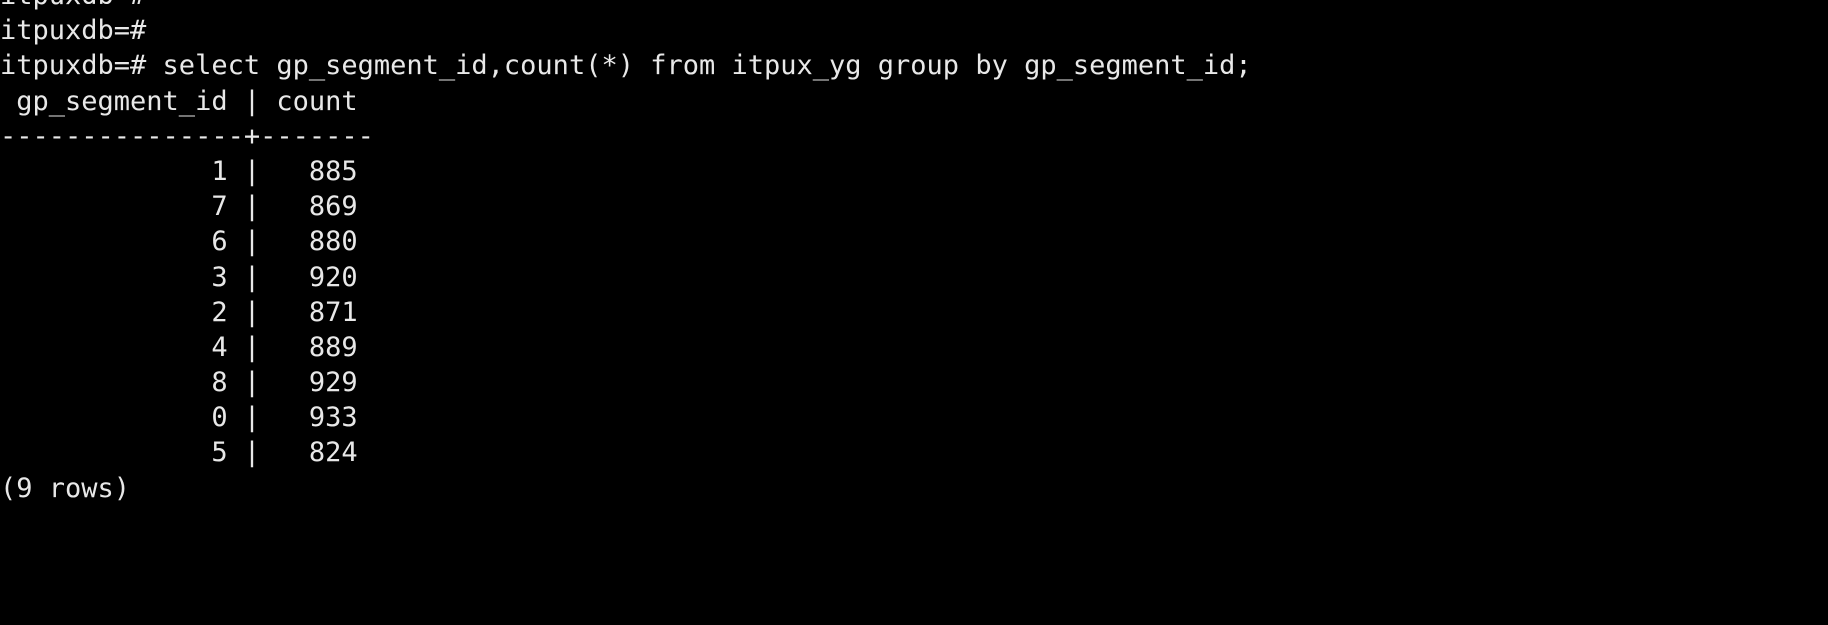 This screenshot has height=625, width=1828. I want to click on result-row-count: (9 rows), so click(65, 488).